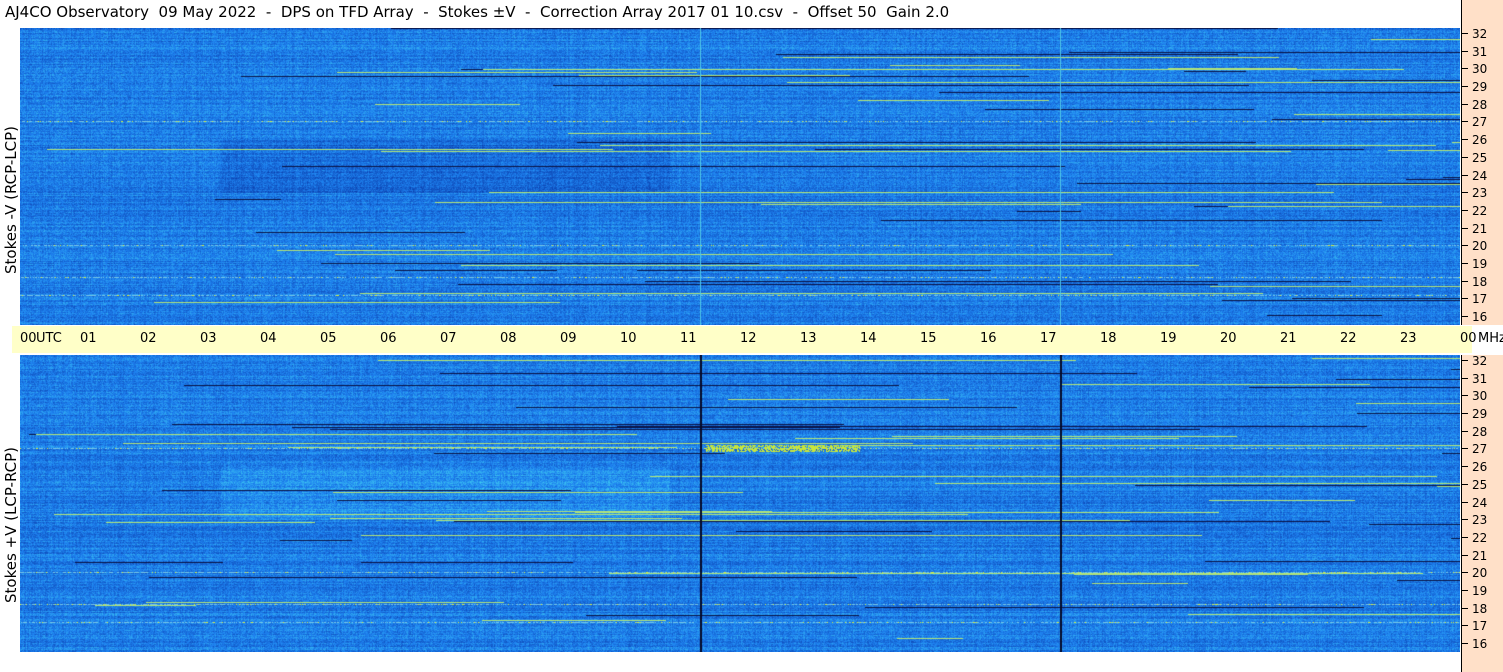 The image size is (1503, 672). What do you see at coordinates (49, 338) in the screenshot?
I see `time-tick-label: UTC` at bounding box center [49, 338].